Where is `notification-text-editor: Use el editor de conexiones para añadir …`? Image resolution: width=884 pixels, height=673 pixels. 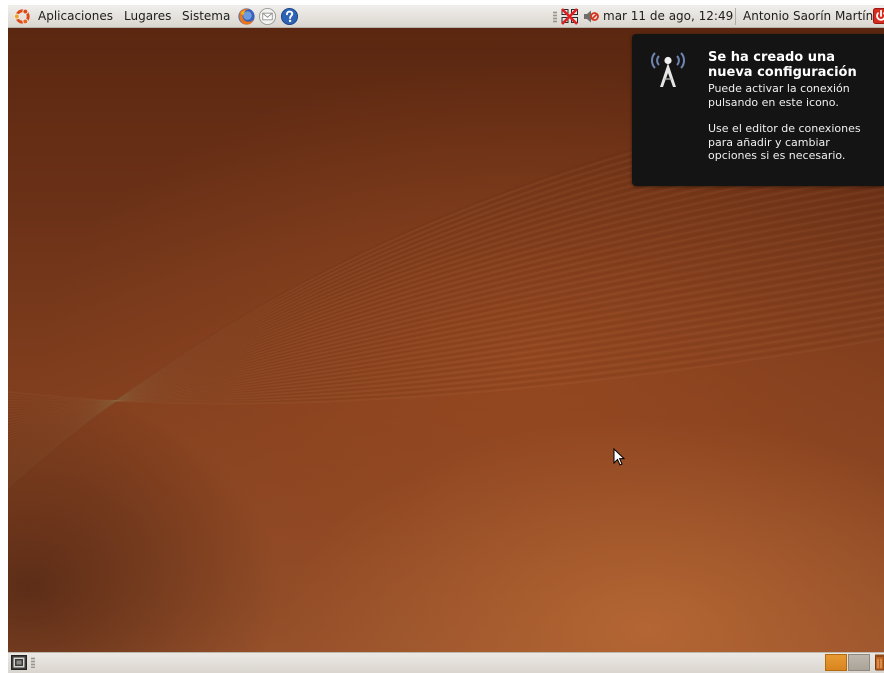
notification-text-editor: Use el editor de conexiones para añadir … is located at coordinates (784, 142).